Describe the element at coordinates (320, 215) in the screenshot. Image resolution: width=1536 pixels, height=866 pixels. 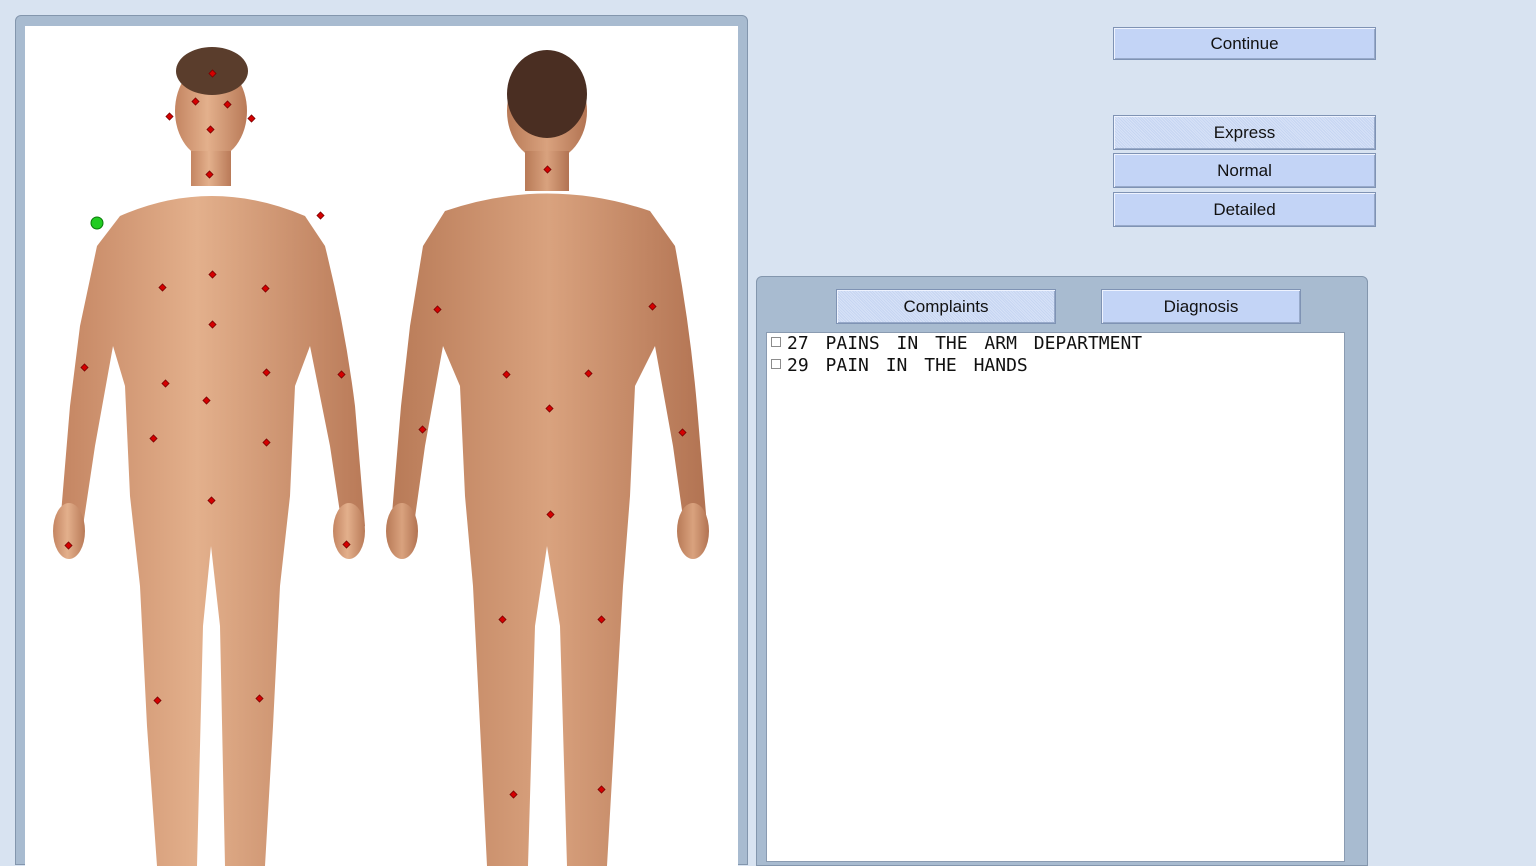
I see `point-shoulder-left` at that location.